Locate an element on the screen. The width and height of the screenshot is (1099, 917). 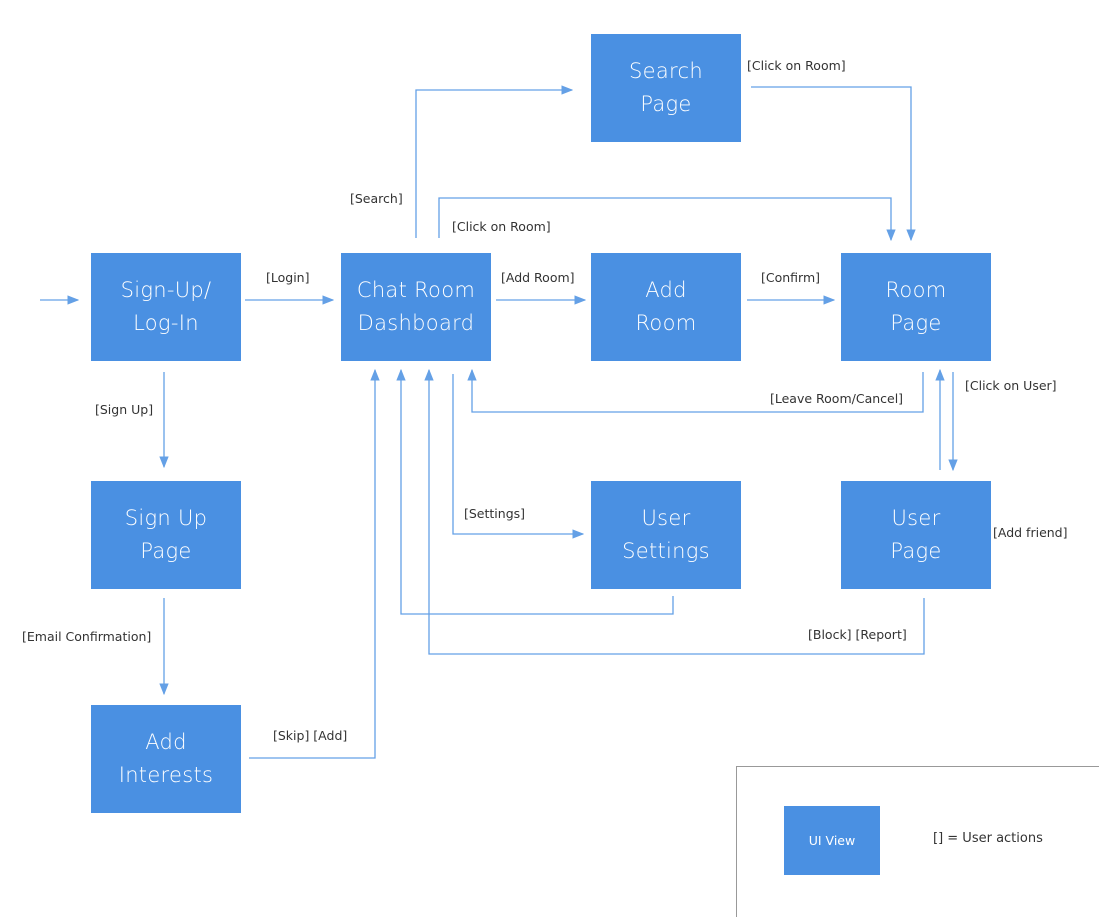
label-login: [Login] is located at coordinates (288, 277).